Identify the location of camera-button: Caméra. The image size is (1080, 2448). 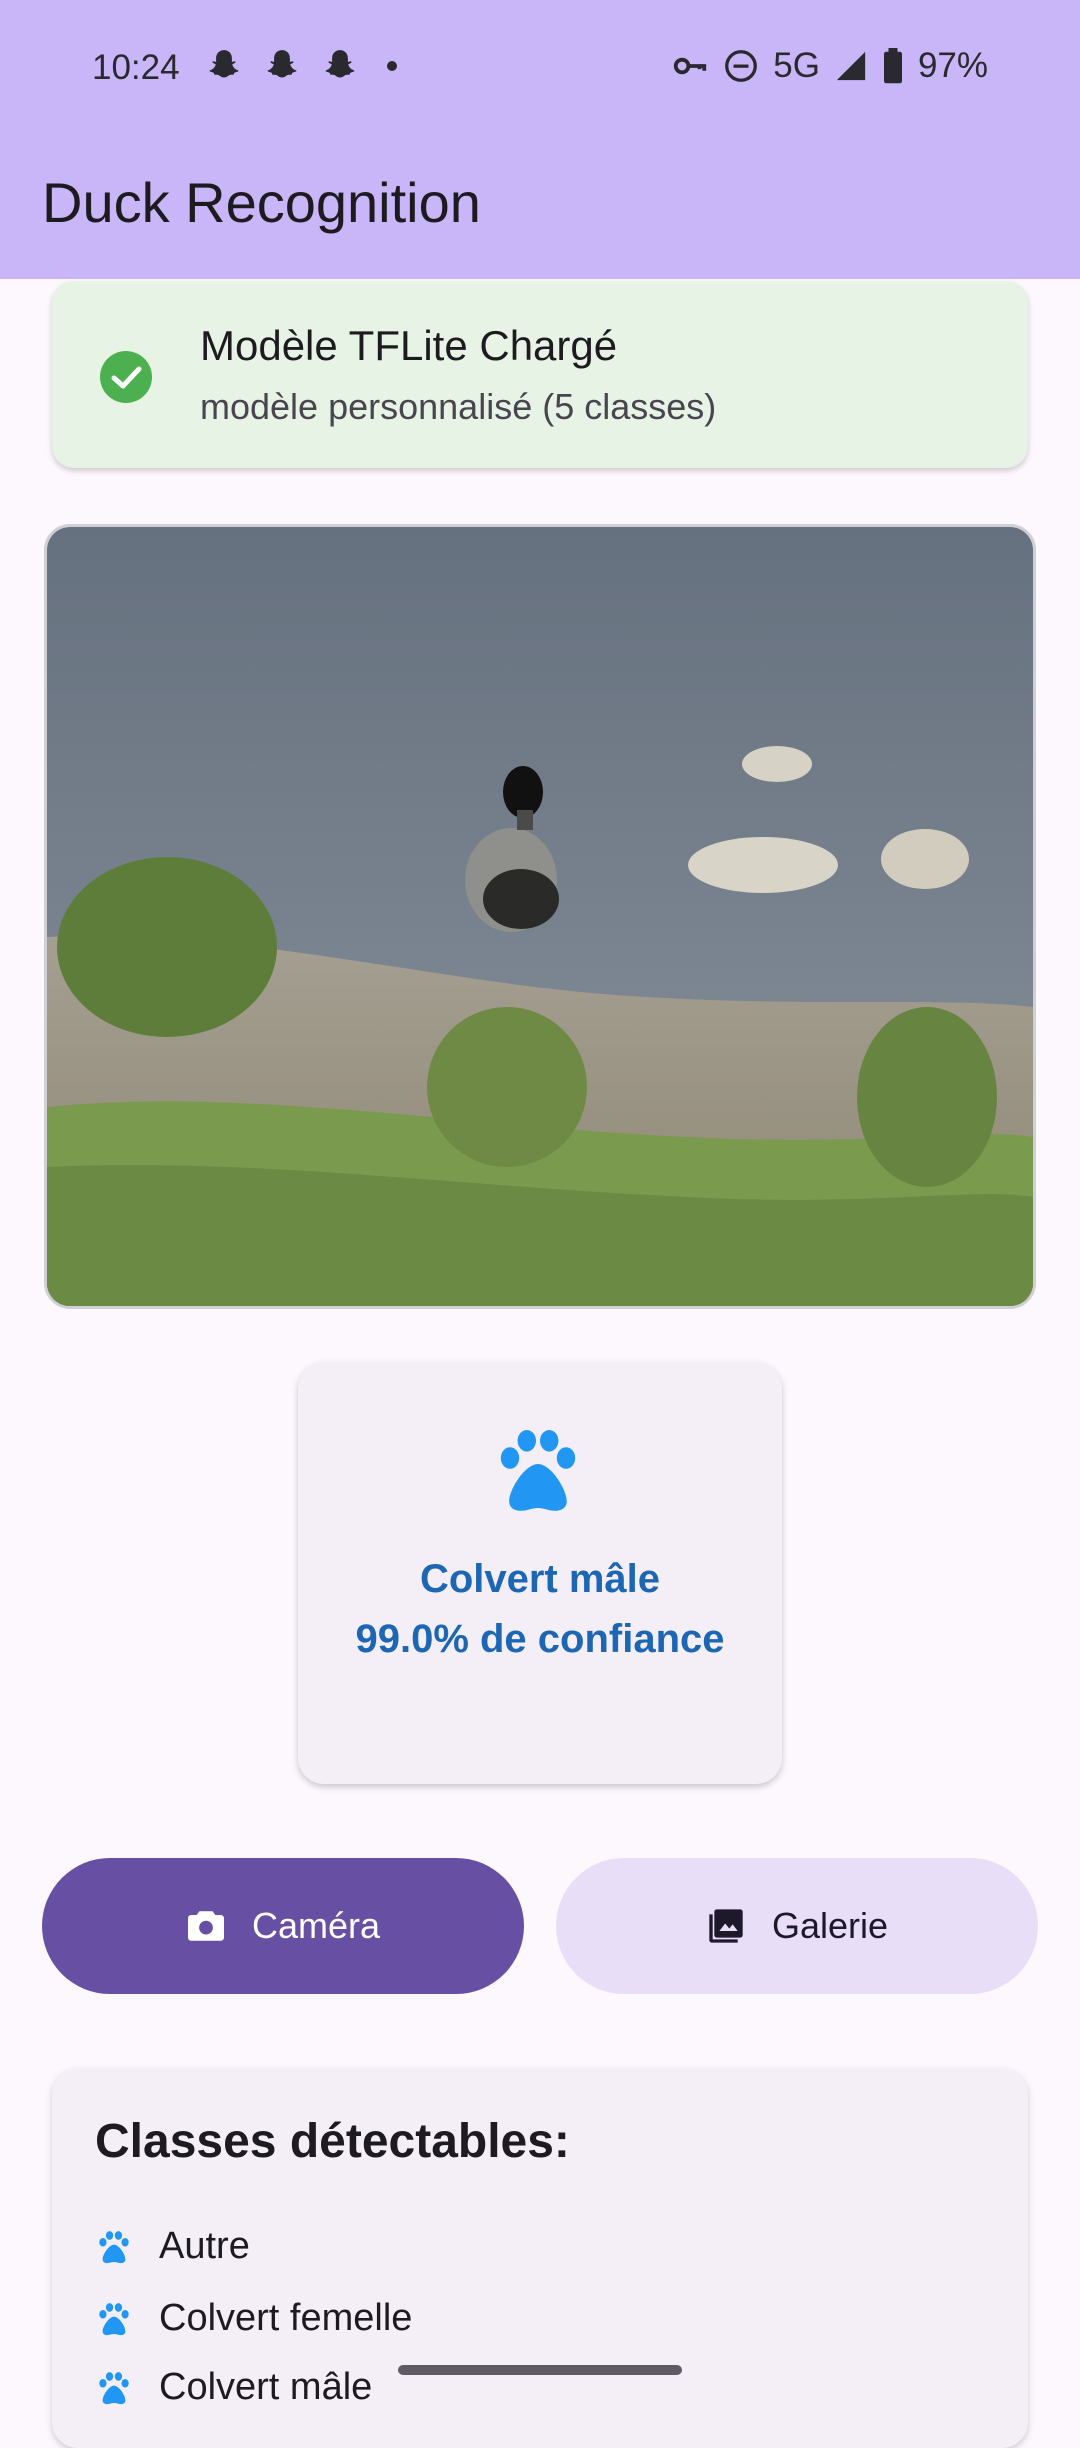
(283, 1926).